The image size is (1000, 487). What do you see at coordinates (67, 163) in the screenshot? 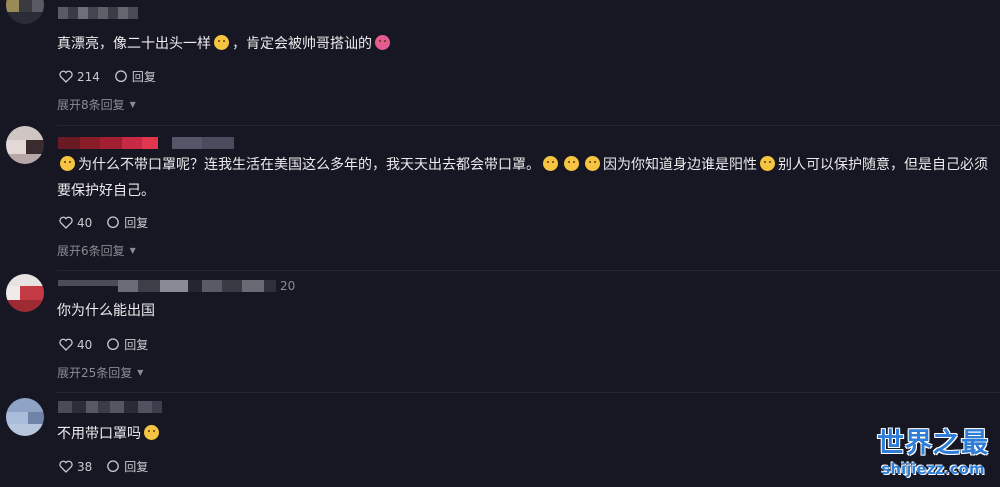
I see `rolling-eyes-emoji-icon` at bounding box center [67, 163].